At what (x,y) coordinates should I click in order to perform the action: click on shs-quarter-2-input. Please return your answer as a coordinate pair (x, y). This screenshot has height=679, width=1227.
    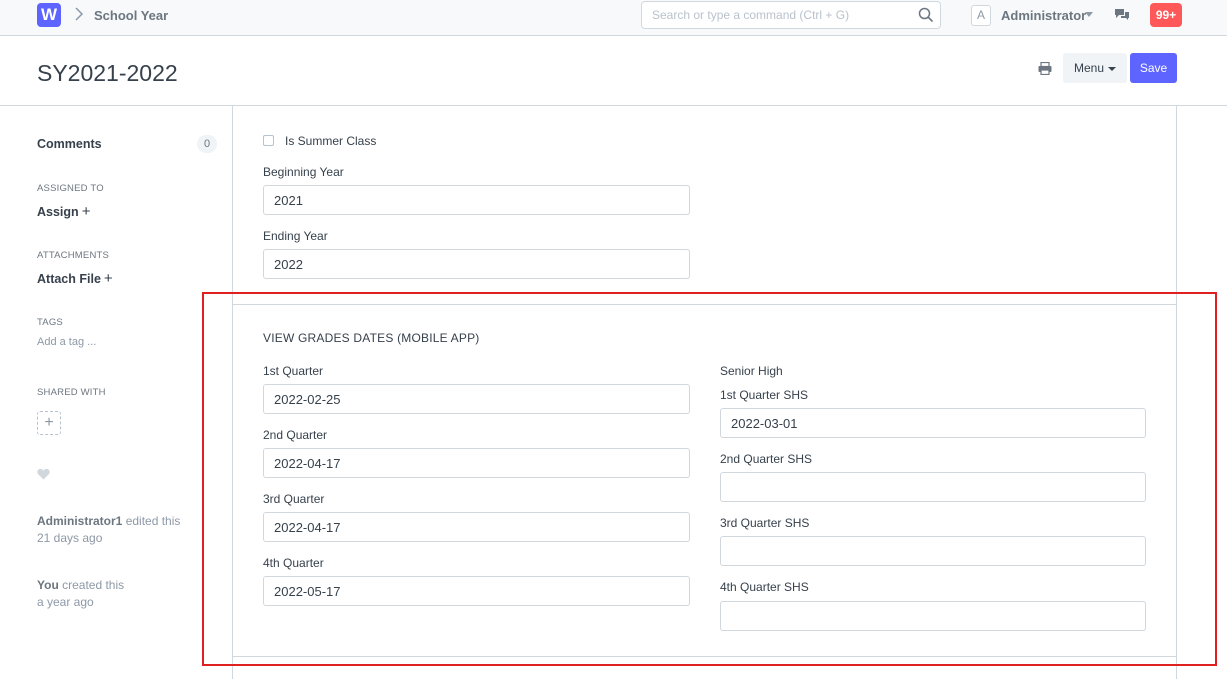
    Looking at the image, I should click on (933, 487).